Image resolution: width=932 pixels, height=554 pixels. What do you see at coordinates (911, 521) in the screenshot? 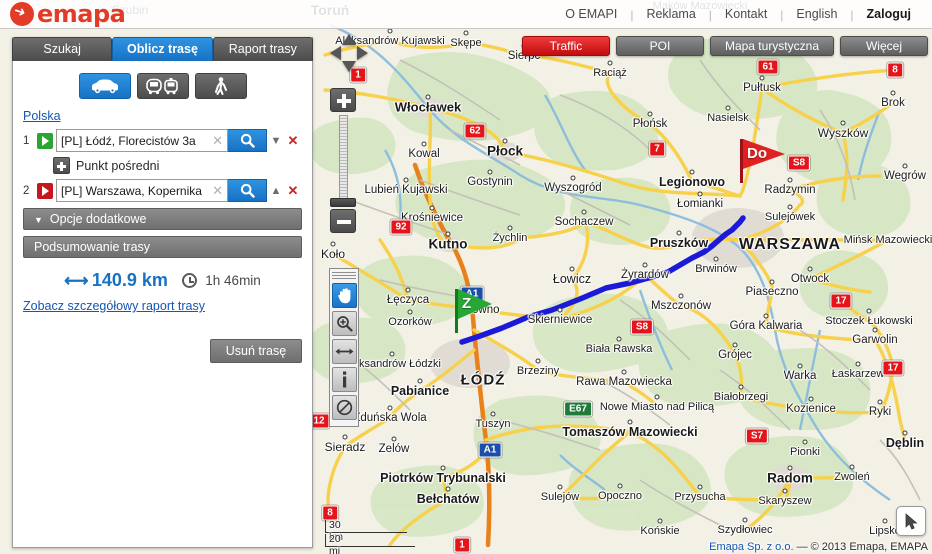
I see `cursor-mode-button` at bounding box center [911, 521].